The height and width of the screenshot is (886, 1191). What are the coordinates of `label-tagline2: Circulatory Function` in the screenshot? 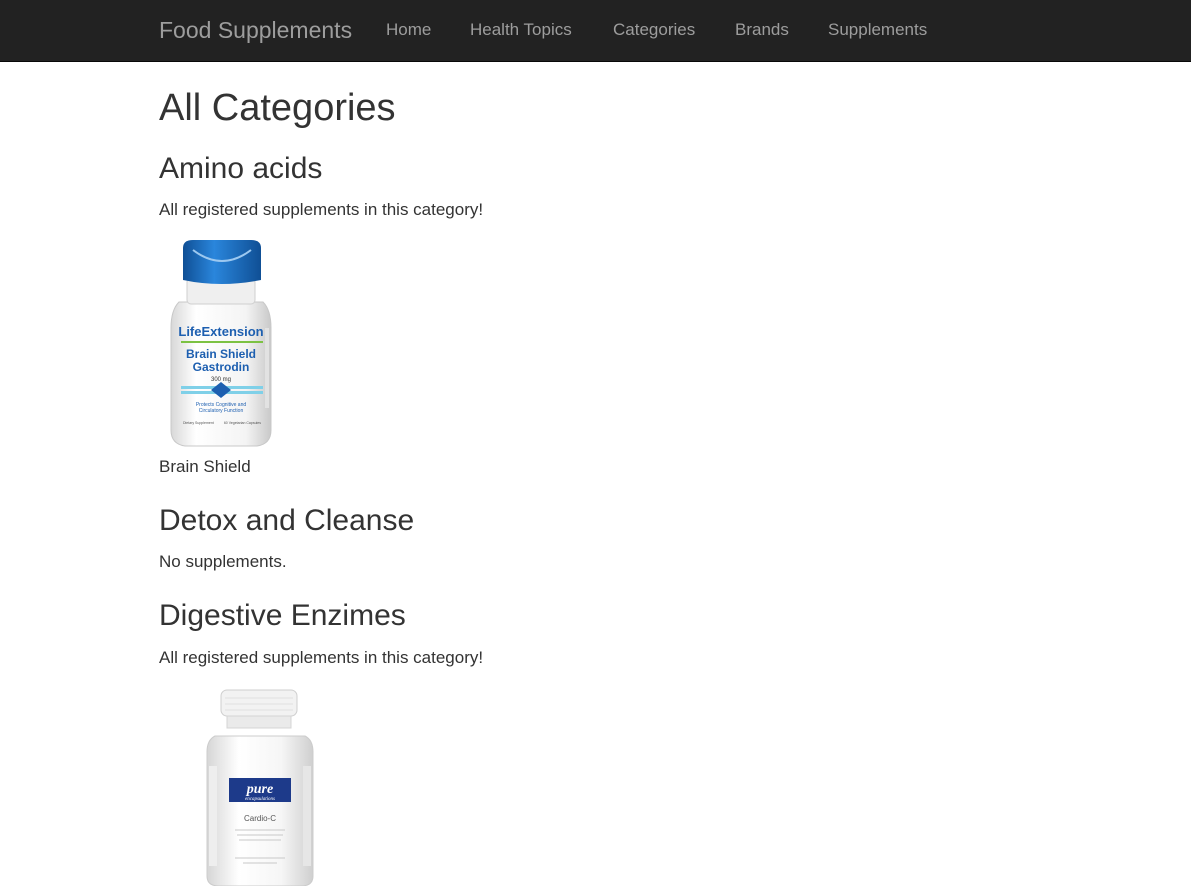 It's located at (221, 411).